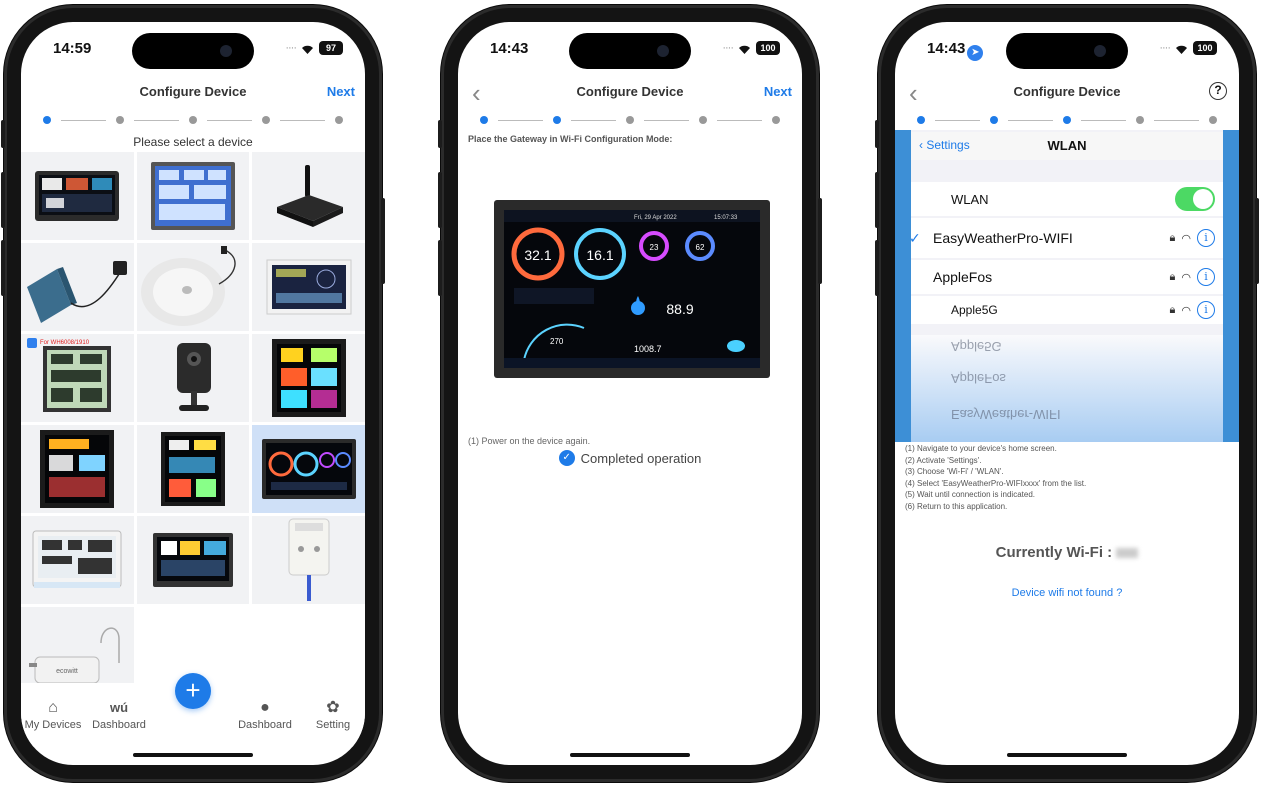  What do you see at coordinates (641, 458) in the screenshot?
I see `completed-label: Completed operation` at bounding box center [641, 458].